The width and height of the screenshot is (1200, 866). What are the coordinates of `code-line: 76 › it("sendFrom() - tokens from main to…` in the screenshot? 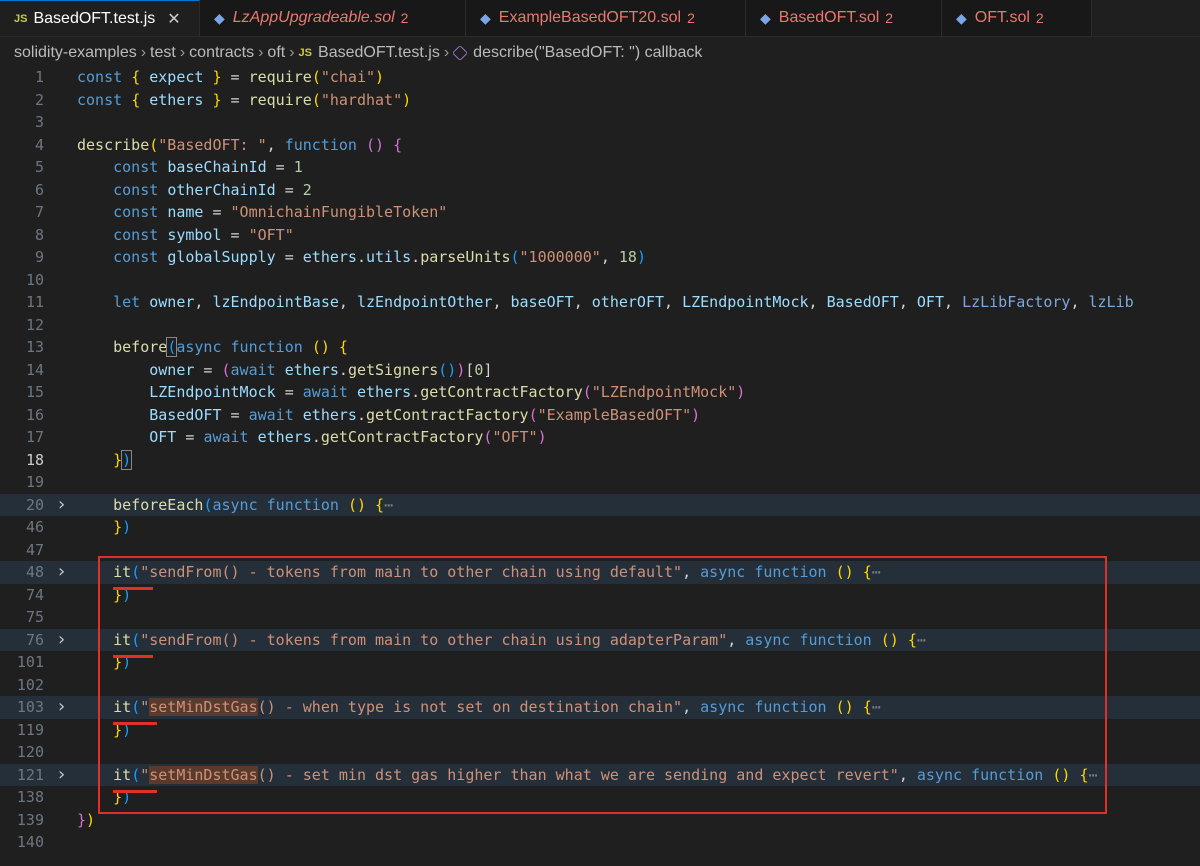 It's located at (600, 640).